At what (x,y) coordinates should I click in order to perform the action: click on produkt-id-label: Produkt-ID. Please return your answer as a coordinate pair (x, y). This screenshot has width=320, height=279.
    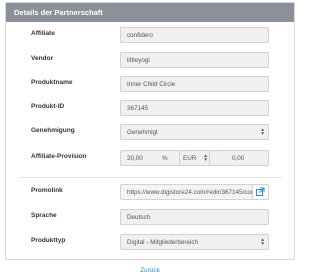
    Looking at the image, I should click on (48, 106).